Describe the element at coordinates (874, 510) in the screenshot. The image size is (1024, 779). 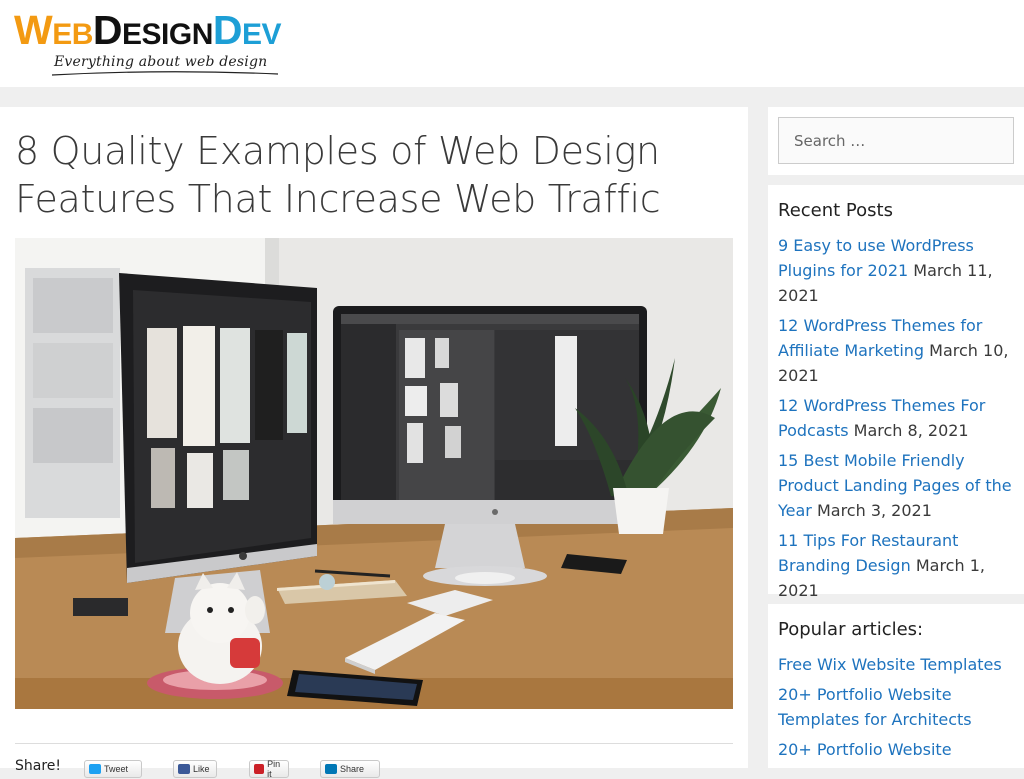
I see `post-date: March 3, 2021` at that location.